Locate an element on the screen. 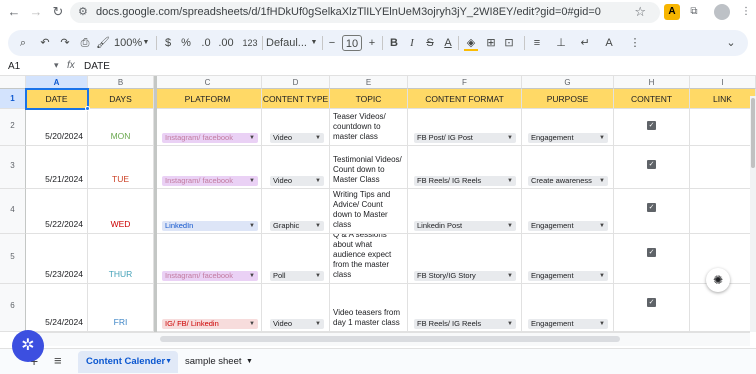 The image size is (756, 374). profile-avatar is located at coordinates (722, 12).